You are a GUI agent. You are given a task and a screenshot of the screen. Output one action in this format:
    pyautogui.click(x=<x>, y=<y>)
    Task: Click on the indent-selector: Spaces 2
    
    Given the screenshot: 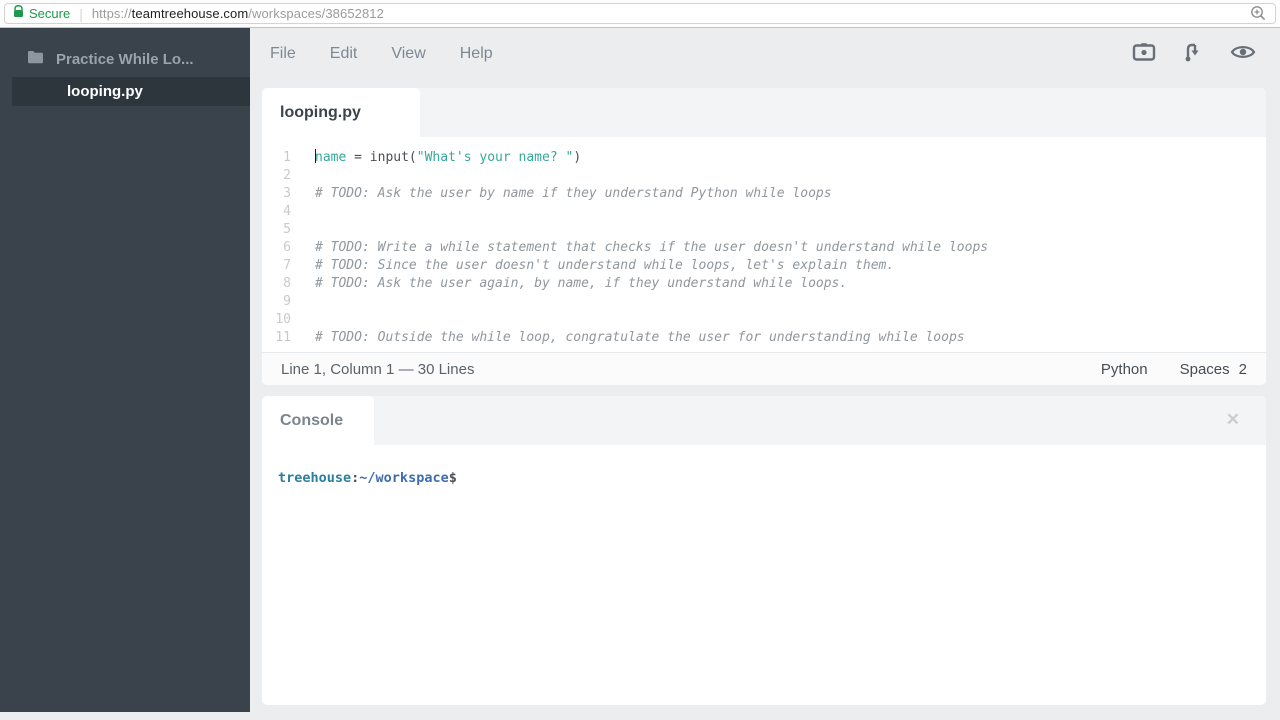 What is the action you would take?
    pyautogui.click(x=1213, y=369)
    